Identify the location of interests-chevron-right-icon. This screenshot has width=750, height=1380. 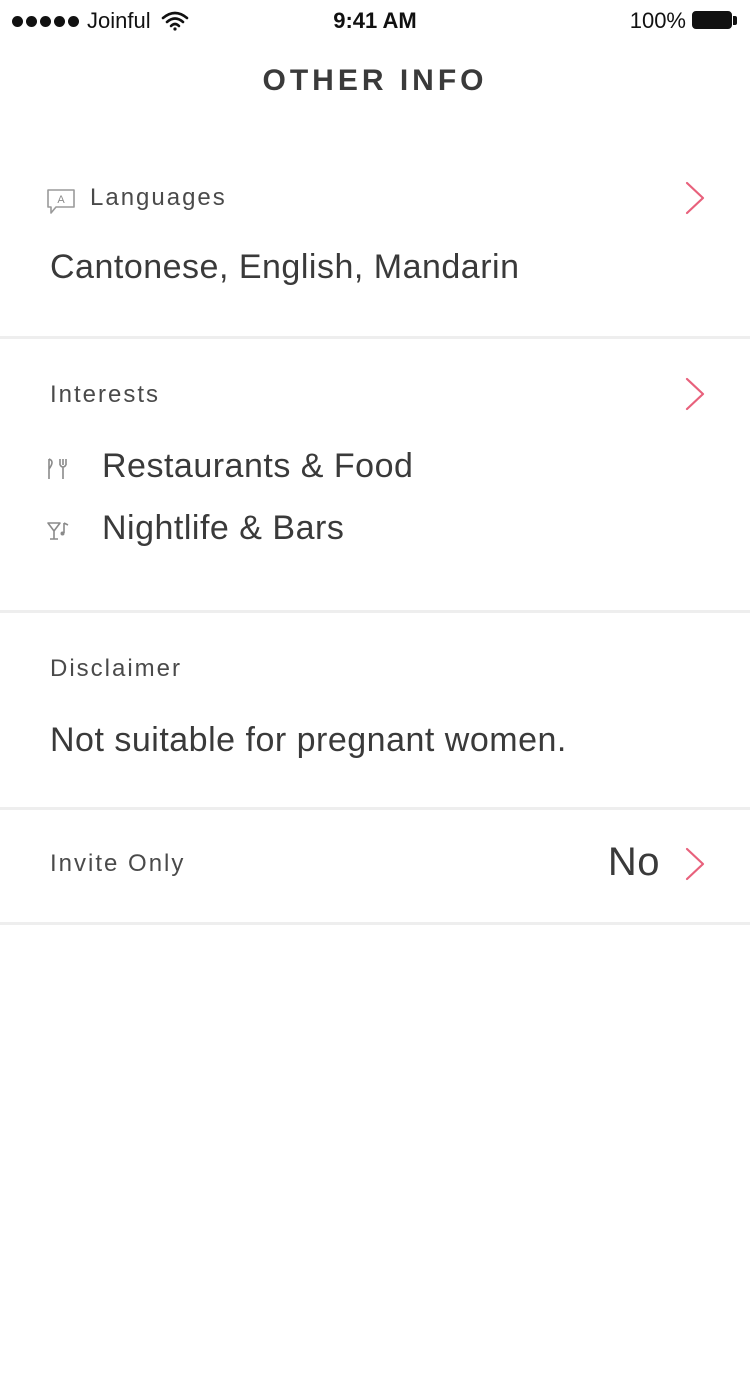
(695, 394).